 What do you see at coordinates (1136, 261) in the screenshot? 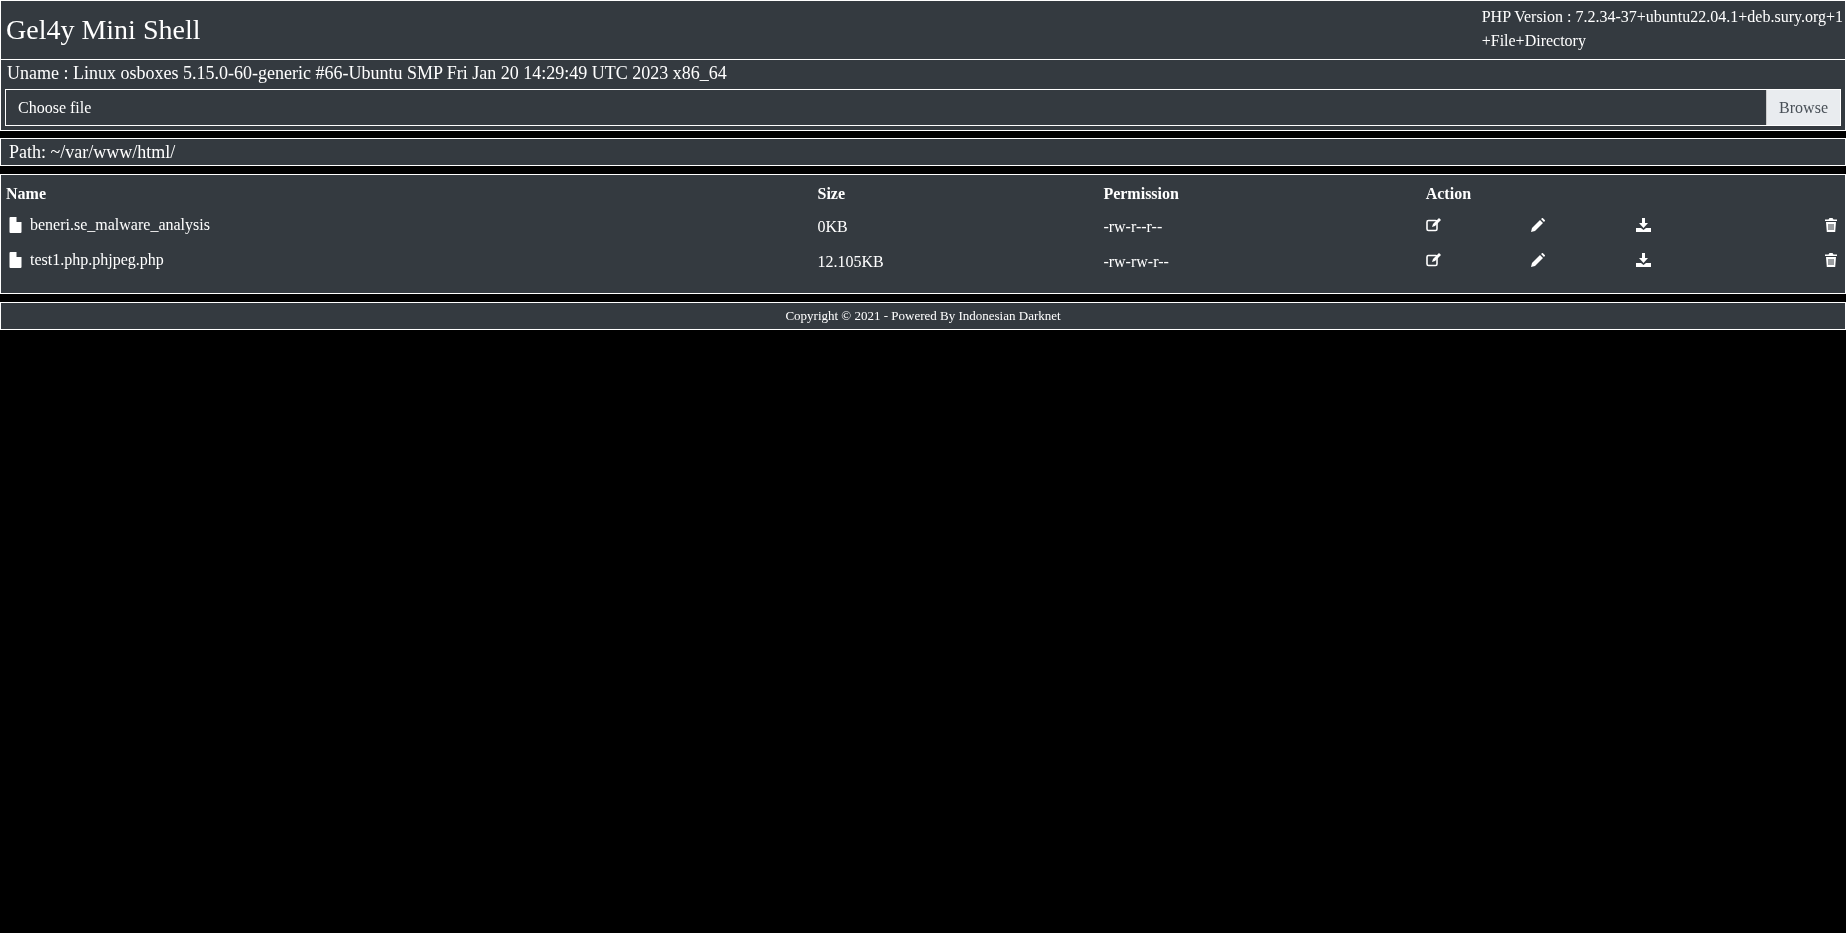
I see `table-cell-text: -rw-rw-r--` at bounding box center [1136, 261].